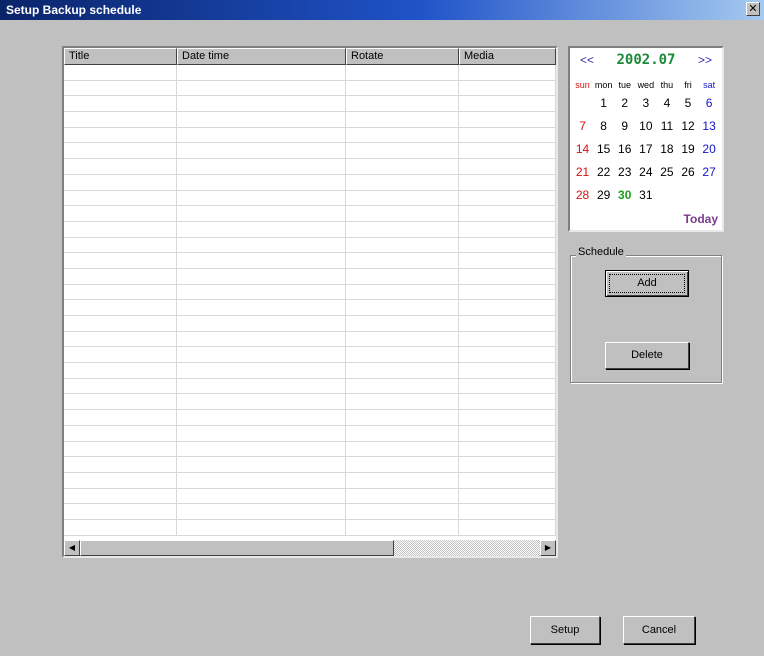 The height and width of the screenshot is (656, 764). Describe the element at coordinates (624, 126) in the screenshot. I see `calendar-day: 9` at that location.